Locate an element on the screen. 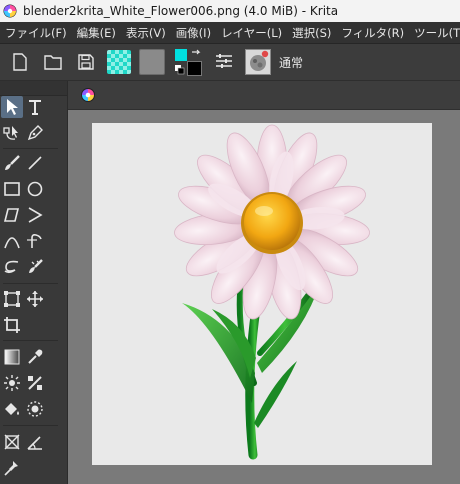 The height and width of the screenshot is (484, 460). color-picker-tool is located at coordinates (35, 357).